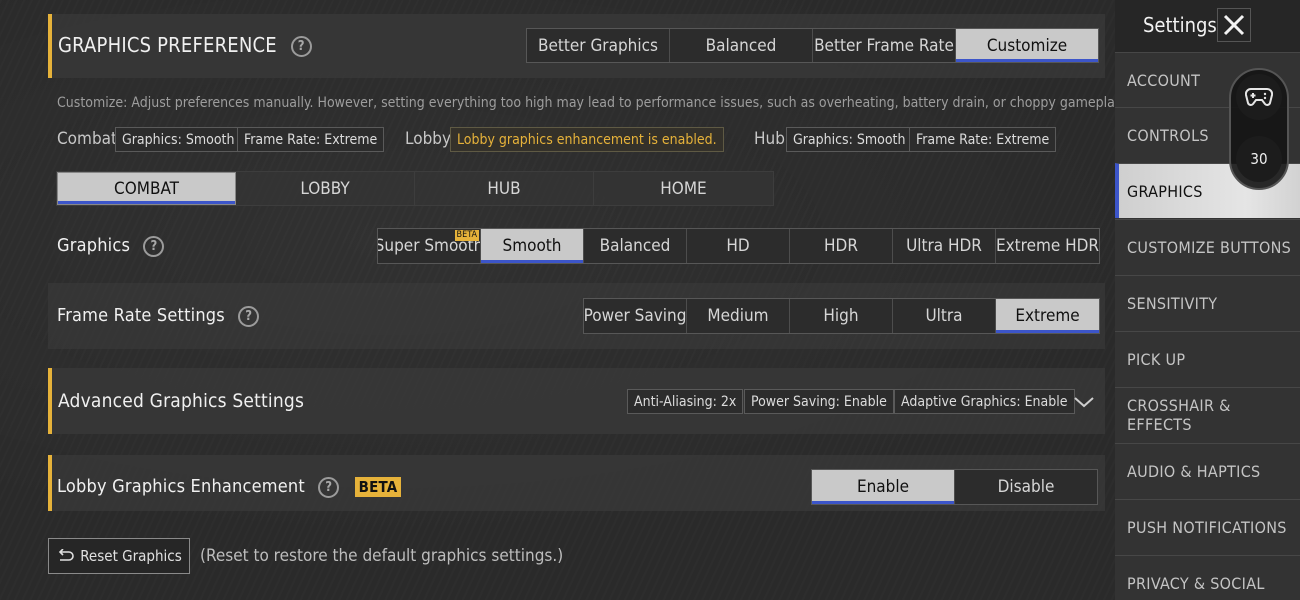 The image size is (1300, 600). I want to click on graphics-preference-title: GRAPHICS PREFERENCE ?, so click(185, 45).